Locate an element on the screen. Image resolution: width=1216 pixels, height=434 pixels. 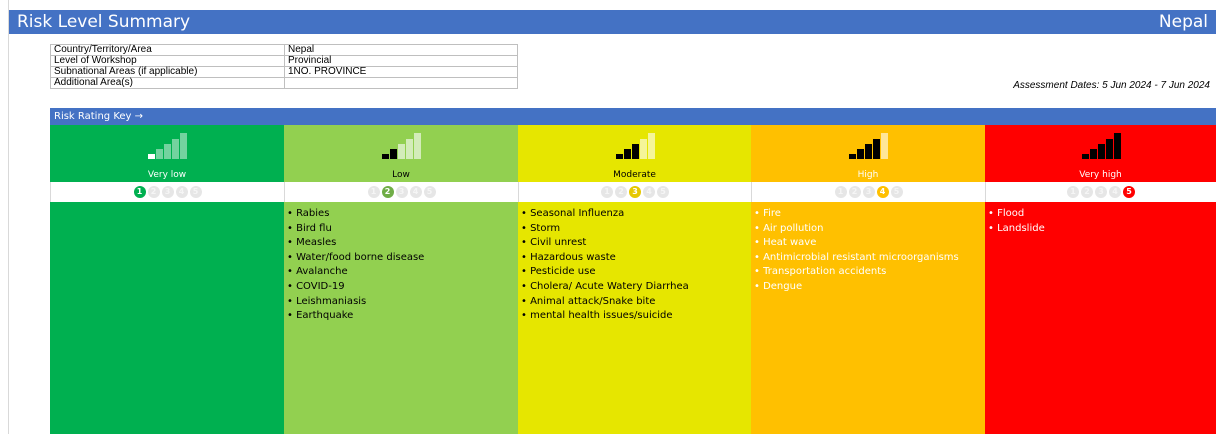
risk-item: • Animal attack/Snake bite is located at coordinates (588, 301).